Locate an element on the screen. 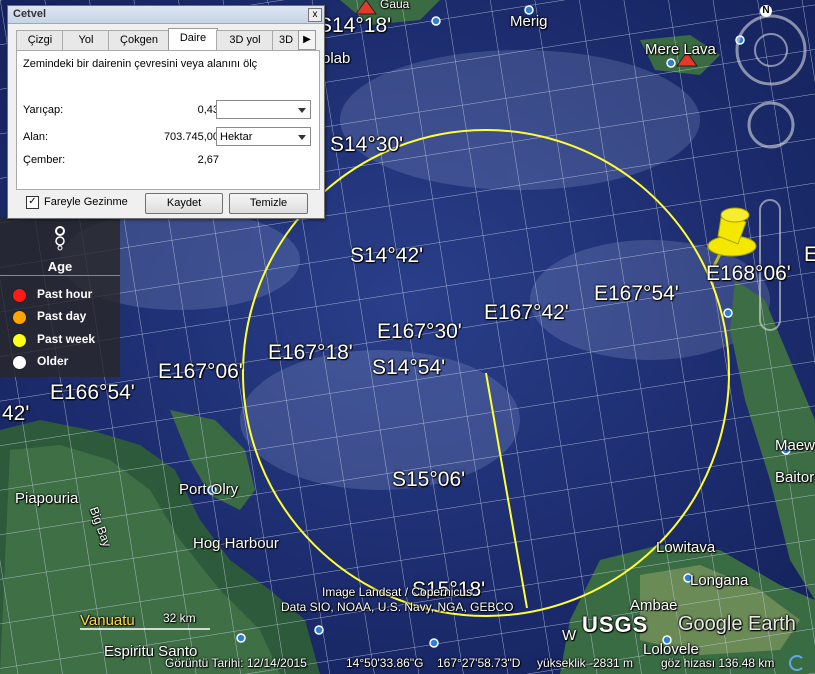 This screenshot has height=674, width=815. tab-polygon: Çokgen is located at coordinates (139, 40).